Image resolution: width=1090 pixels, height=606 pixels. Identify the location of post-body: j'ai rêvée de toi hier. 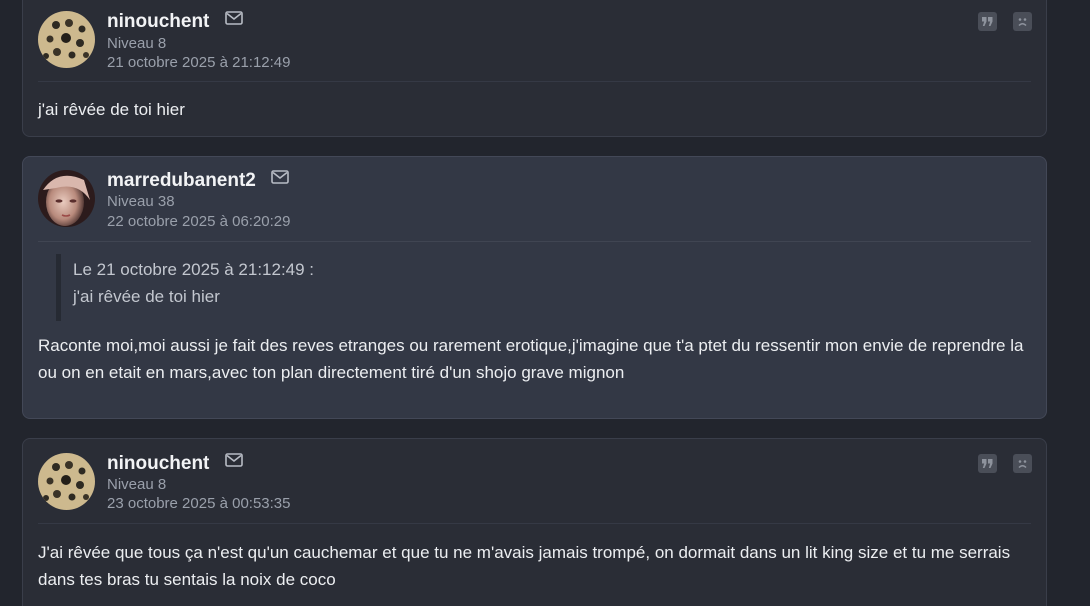
(111, 109).